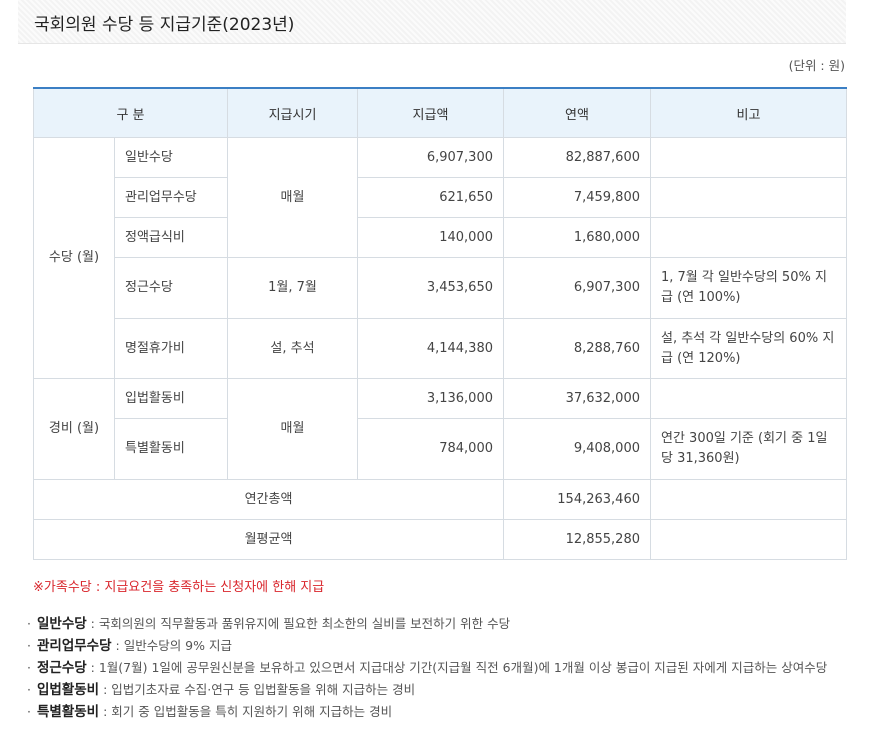  I want to click on header-category: 구 분, so click(130, 112).